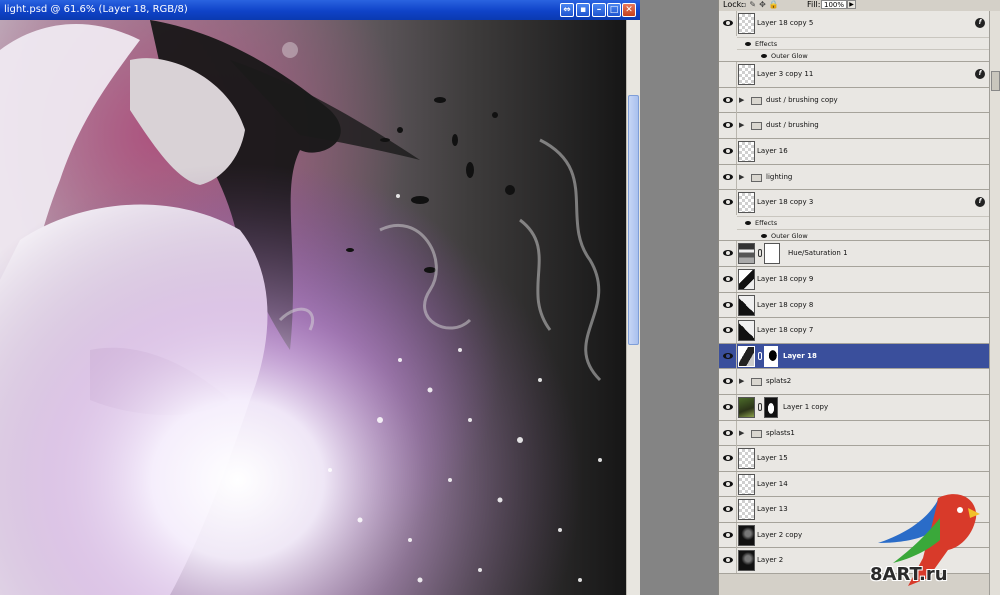 The image size is (1000, 595). Describe the element at coordinates (629, 10) in the screenshot. I see `close-icon: ✕` at that location.